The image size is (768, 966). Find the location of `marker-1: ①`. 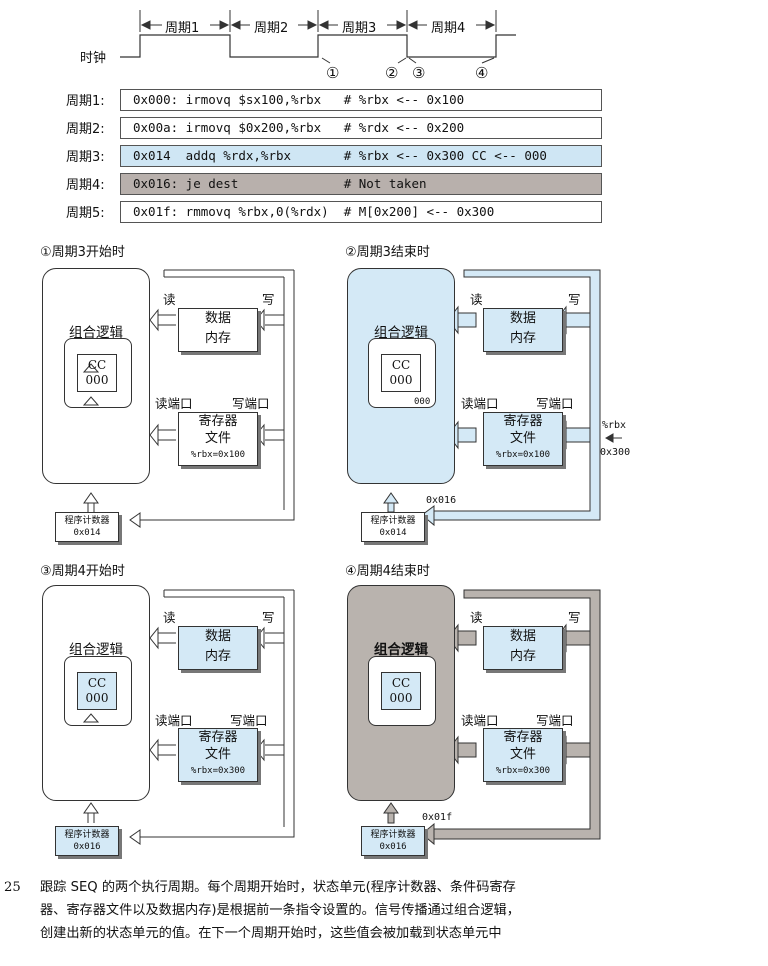

marker-1: ① is located at coordinates (333, 73).